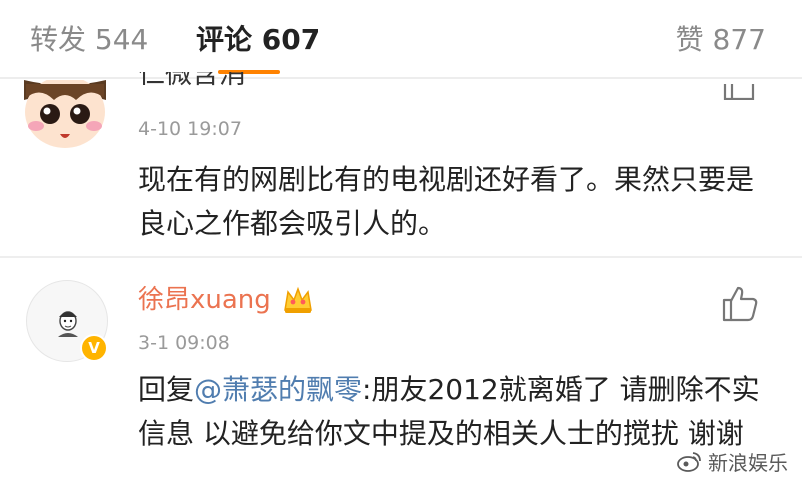  I want to click on comment-1-text: 现在有的网剧比有的电视剧还好看了。果然只要是良心之作都会吸引人的。, so click(446, 201).